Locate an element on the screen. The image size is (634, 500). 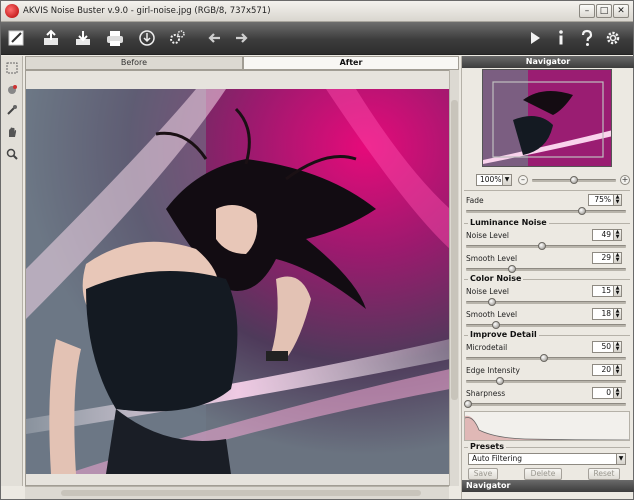
export-icon is located at coordinates (51, 38).